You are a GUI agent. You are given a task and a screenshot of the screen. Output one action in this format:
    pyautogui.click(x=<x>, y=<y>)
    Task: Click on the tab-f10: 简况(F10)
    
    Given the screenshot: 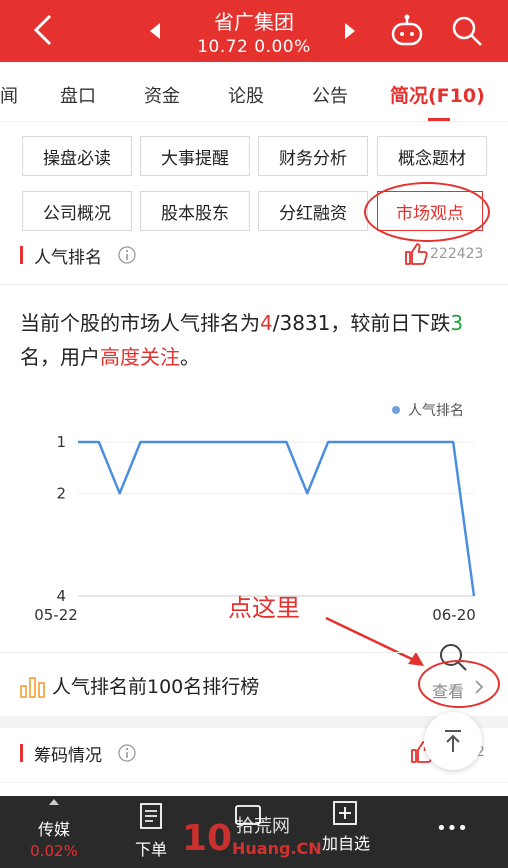 What is the action you would take?
    pyautogui.click(x=437, y=94)
    